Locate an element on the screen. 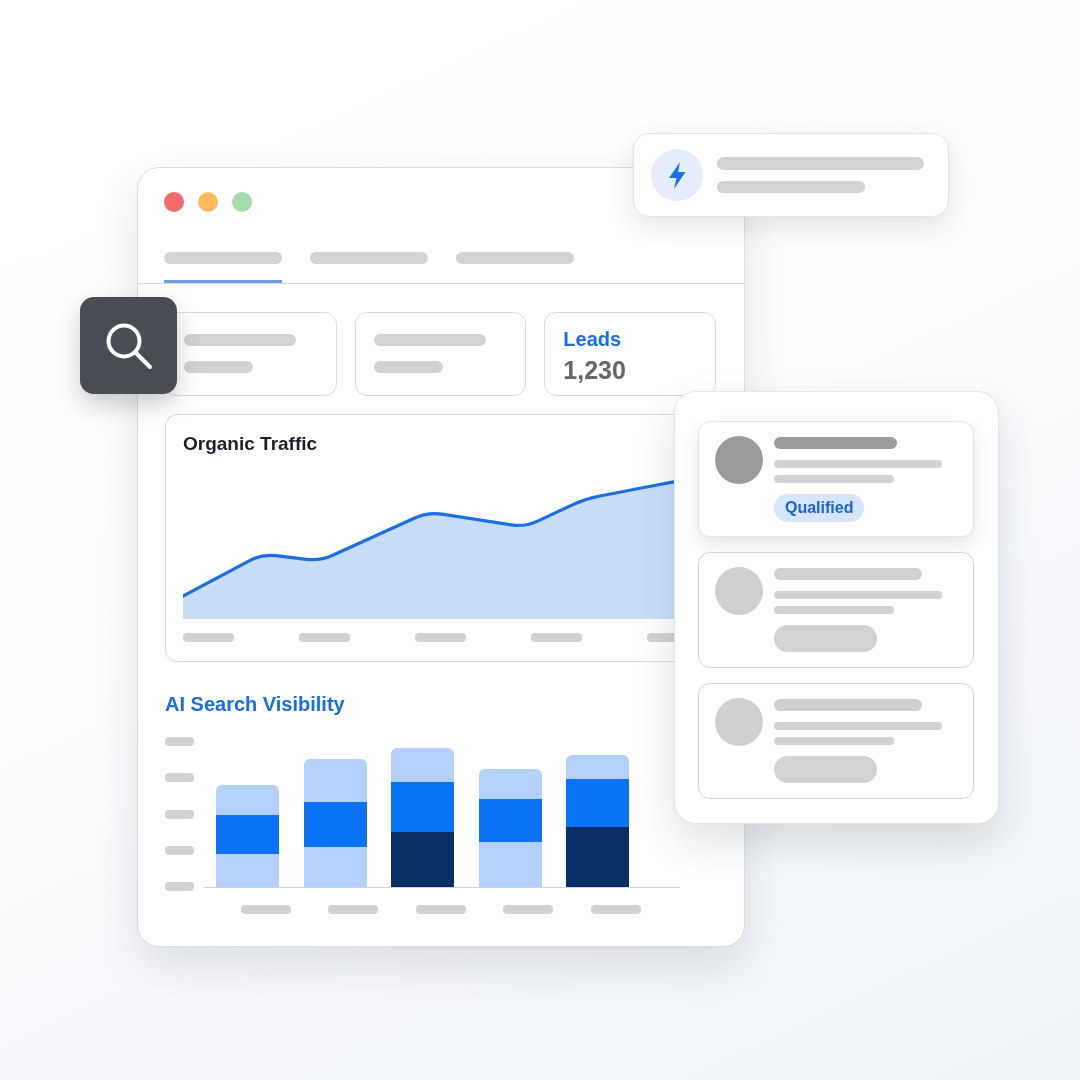  lightning-icon is located at coordinates (677, 175).